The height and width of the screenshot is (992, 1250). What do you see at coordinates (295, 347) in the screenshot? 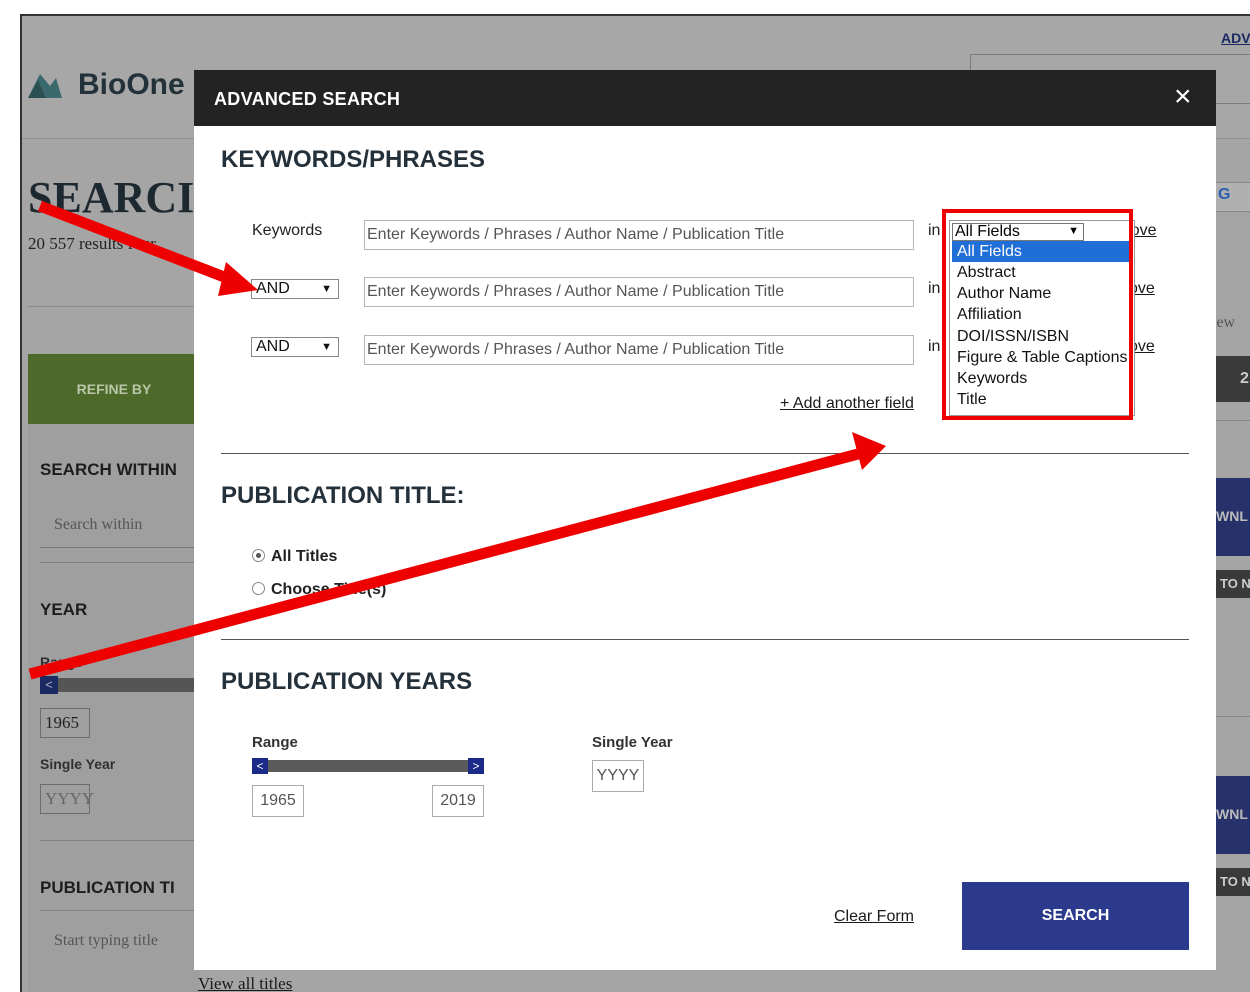
I see `boolean-operator-select-3: AND ▼` at bounding box center [295, 347].